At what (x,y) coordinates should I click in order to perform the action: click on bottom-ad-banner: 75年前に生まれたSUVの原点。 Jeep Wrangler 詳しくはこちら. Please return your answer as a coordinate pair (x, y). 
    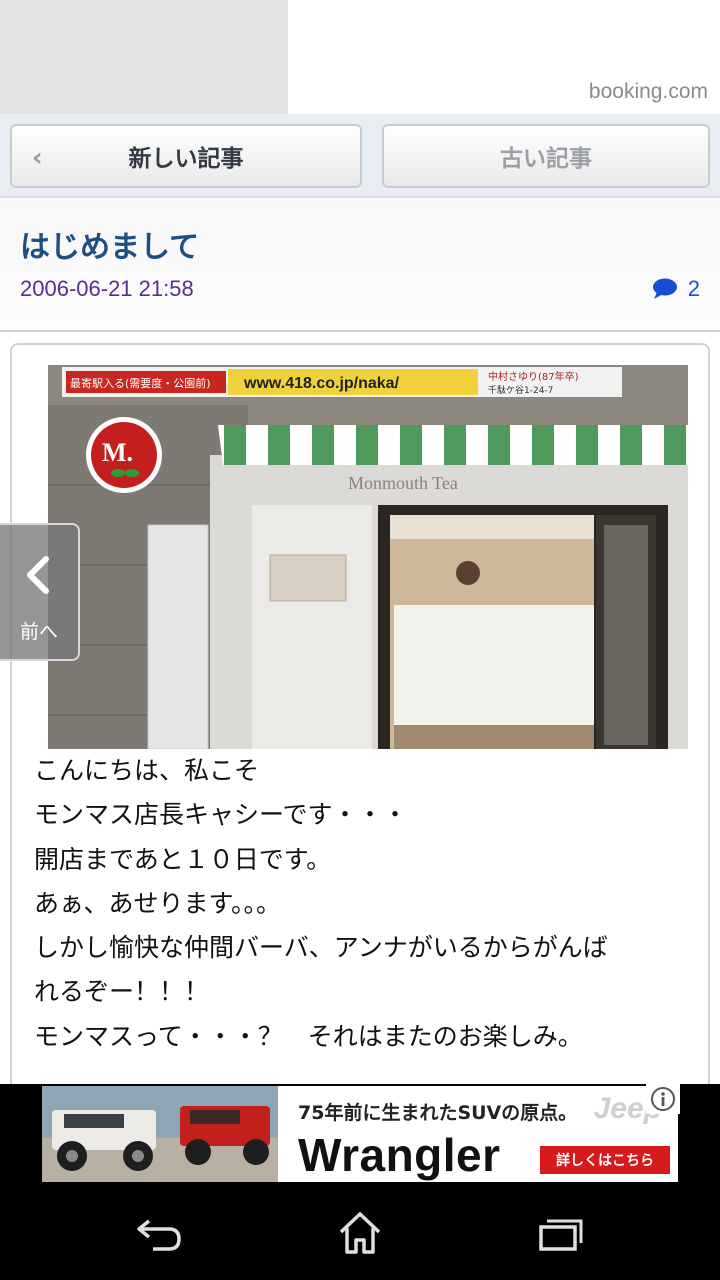
    Looking at the image, I should click on (360, 1134).